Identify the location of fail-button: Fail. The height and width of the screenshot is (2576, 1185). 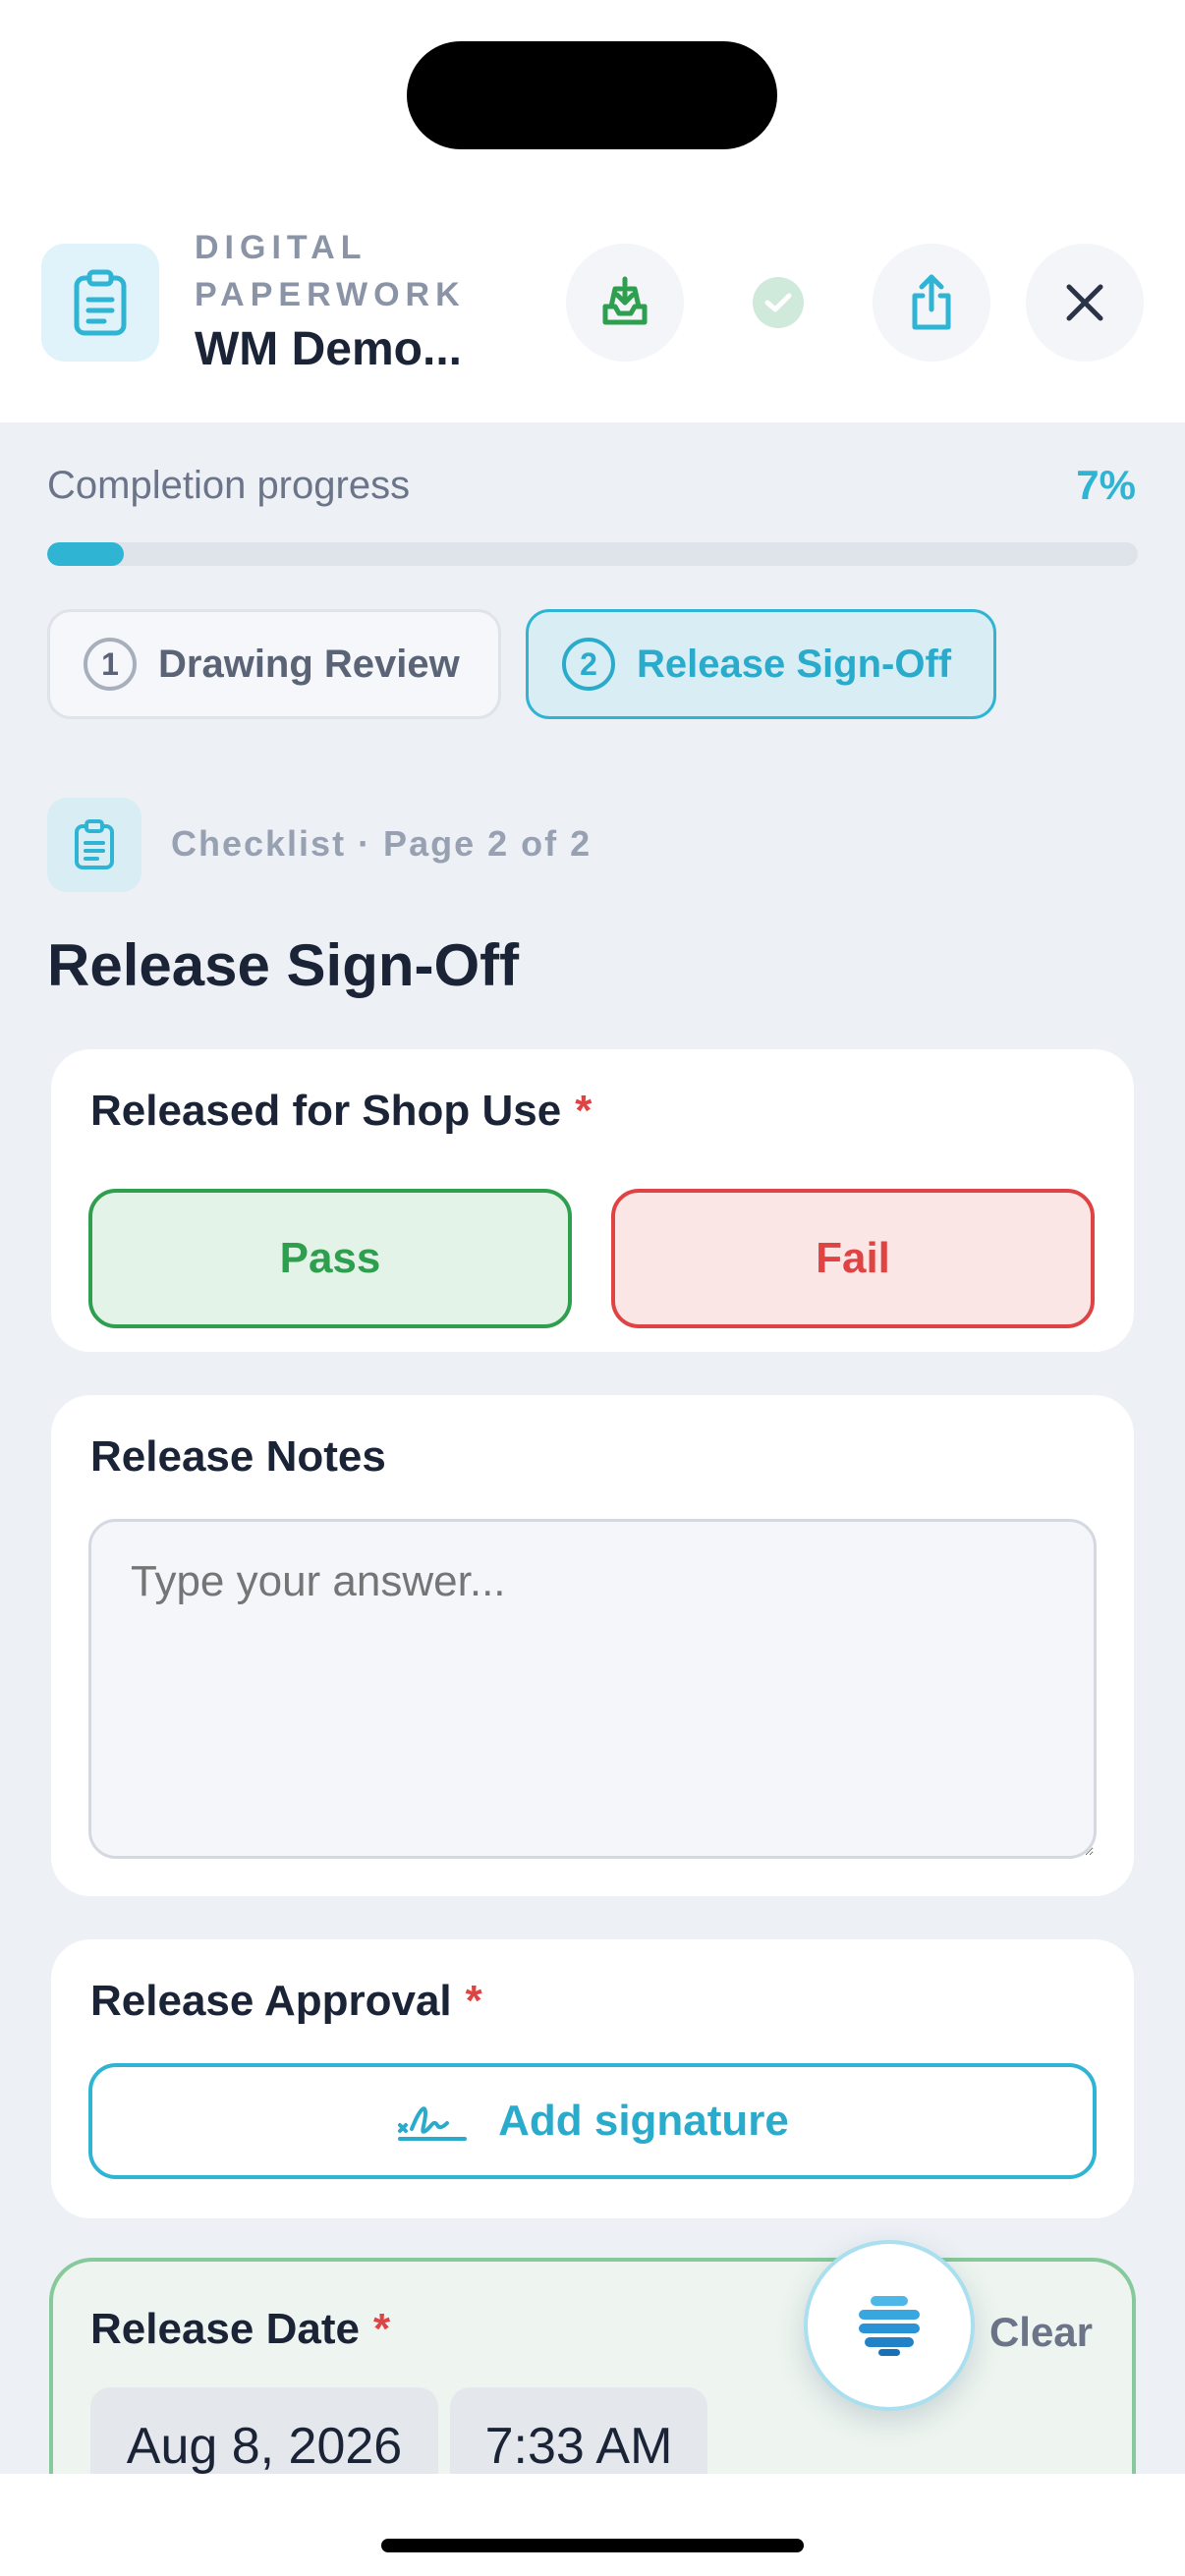
(853, 1258).